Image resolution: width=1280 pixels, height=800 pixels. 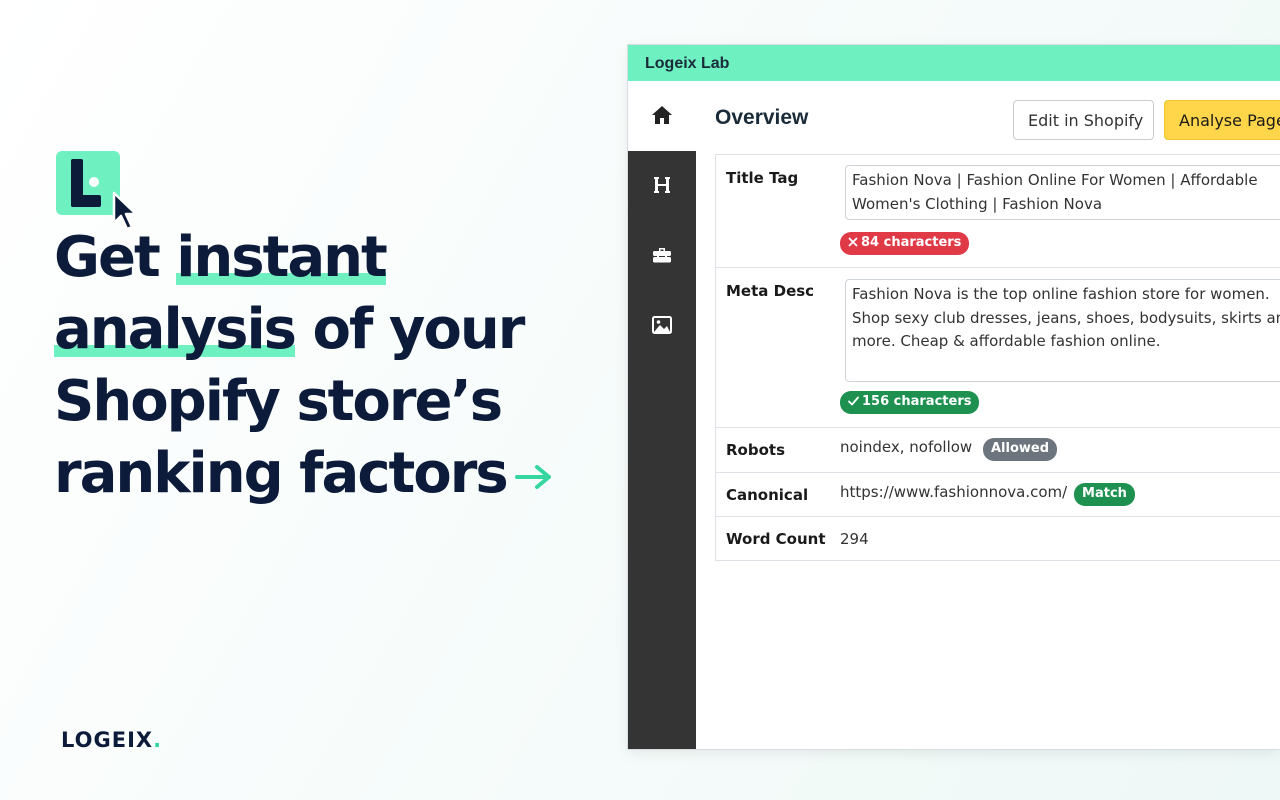 I want to click on check-icon, so click(x=853, y=401).